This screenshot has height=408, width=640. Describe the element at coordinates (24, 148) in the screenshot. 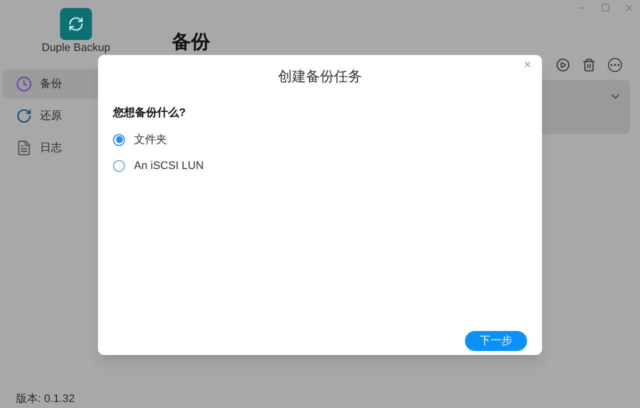

I see `document-icon` at that location.